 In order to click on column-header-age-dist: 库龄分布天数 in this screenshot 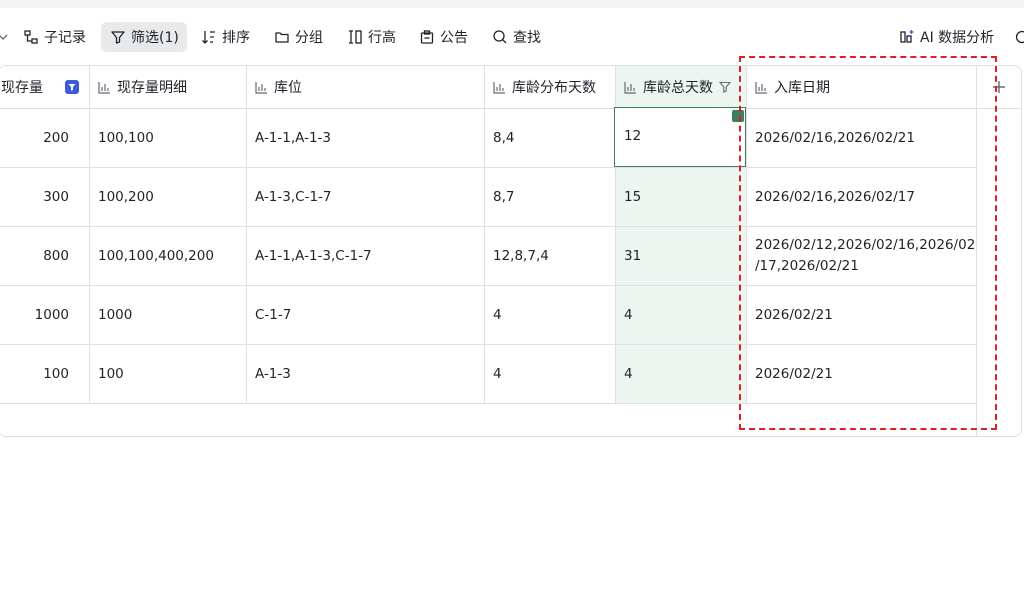, I will do `click(550, 87)`.